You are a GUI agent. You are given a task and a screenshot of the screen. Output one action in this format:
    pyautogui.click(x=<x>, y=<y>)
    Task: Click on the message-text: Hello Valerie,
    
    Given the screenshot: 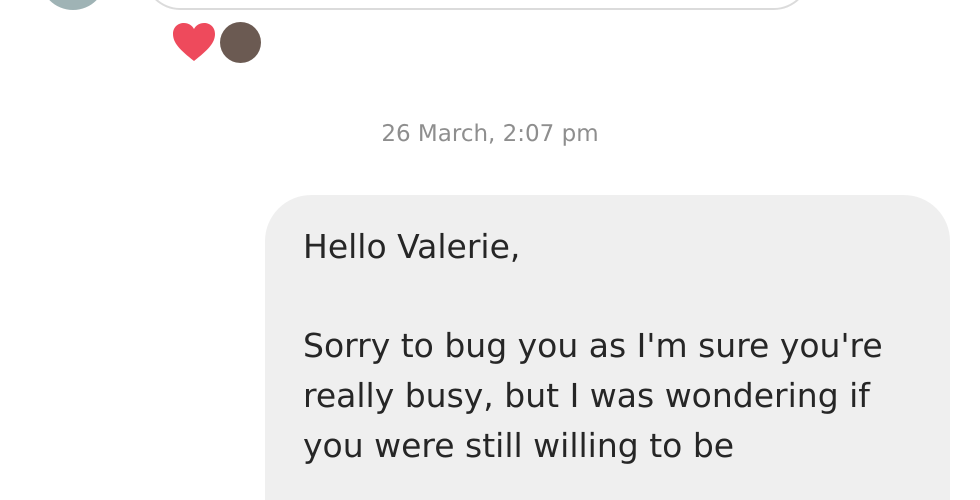 What is the action you would take?
    pyautogui.click(x=412, y=247)
    